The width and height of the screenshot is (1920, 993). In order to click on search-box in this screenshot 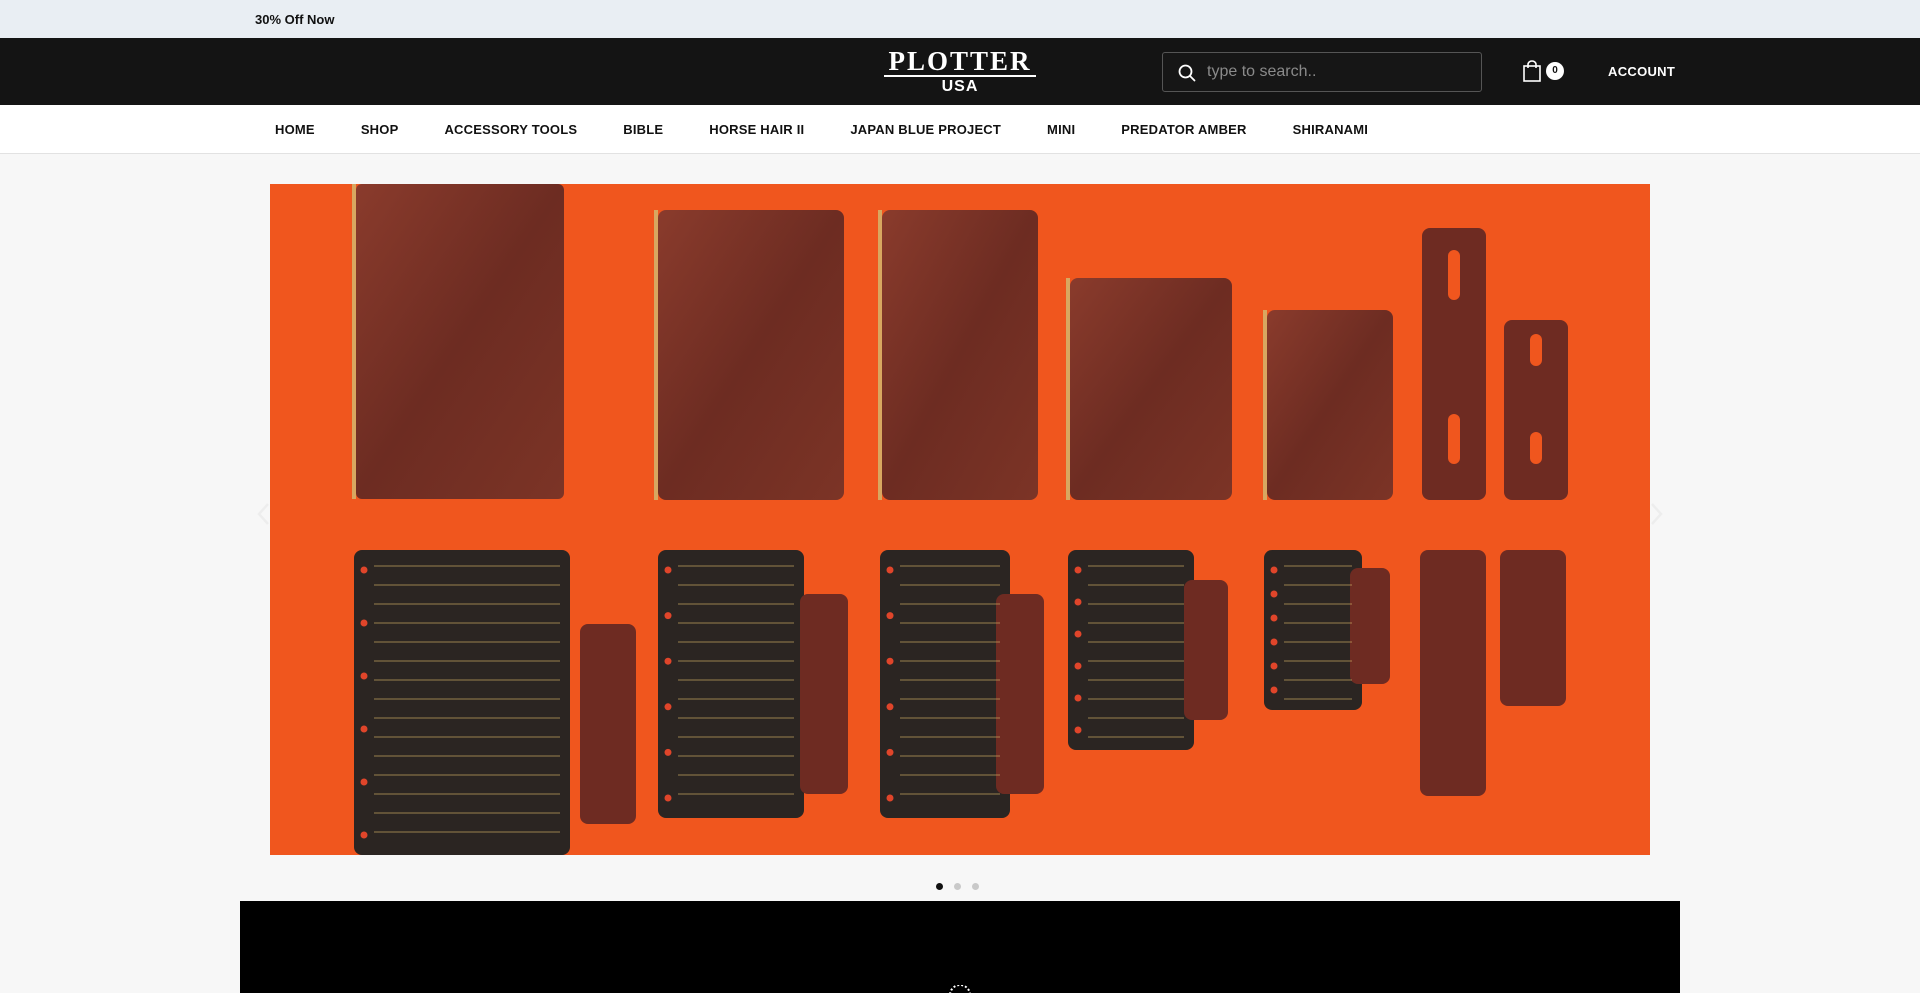, I will do `click(1322, 72)`.